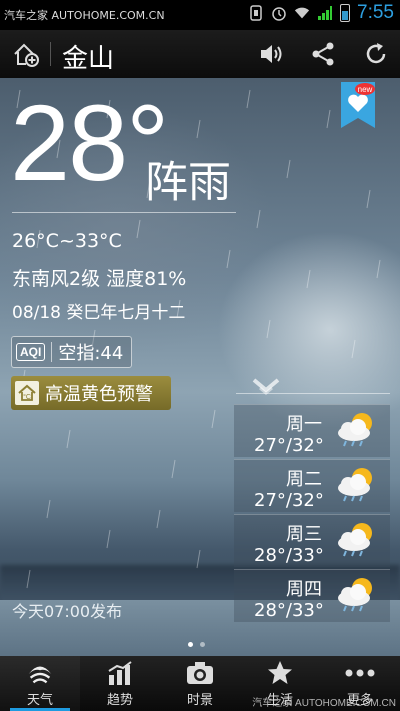 Image resolution: width=400 pixels, height=711 pixels. I want to click on status-bar: 汽车之家 AUTOHOME.COM.CN 7:55, so click(200, 15).